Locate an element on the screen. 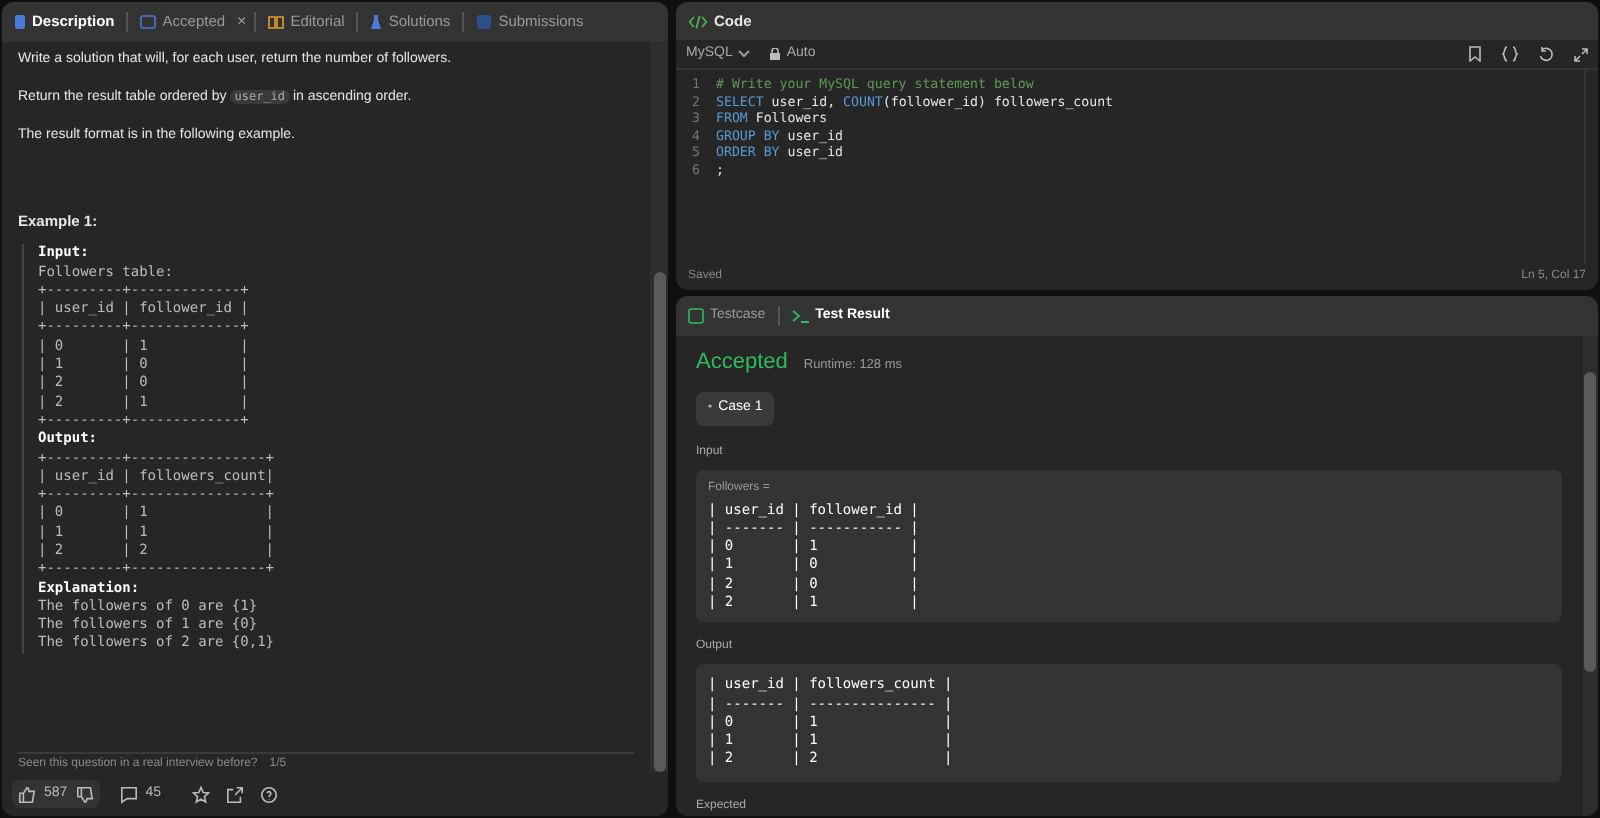 This screenshot has width=1600, height=818. braces-icon is located at coordinates (1510, 54).